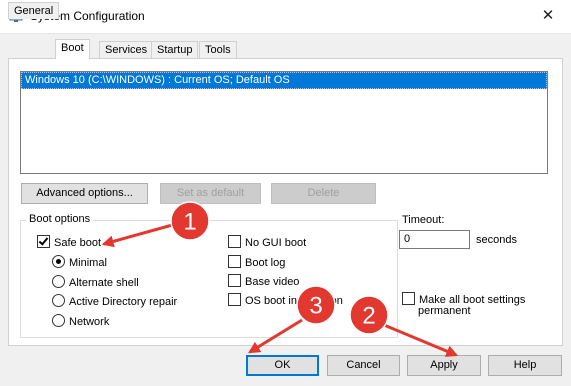  Describe the element at coordinates (89, 322) in the screenshot. I see `network-label: Network` at that location.